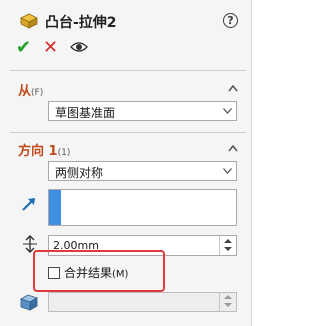 This screenshot has height=326, width=320. What do you see at coordinates (30, 302) in the screenshot?
I see `draft-icon` at bounding box center [30, 302].